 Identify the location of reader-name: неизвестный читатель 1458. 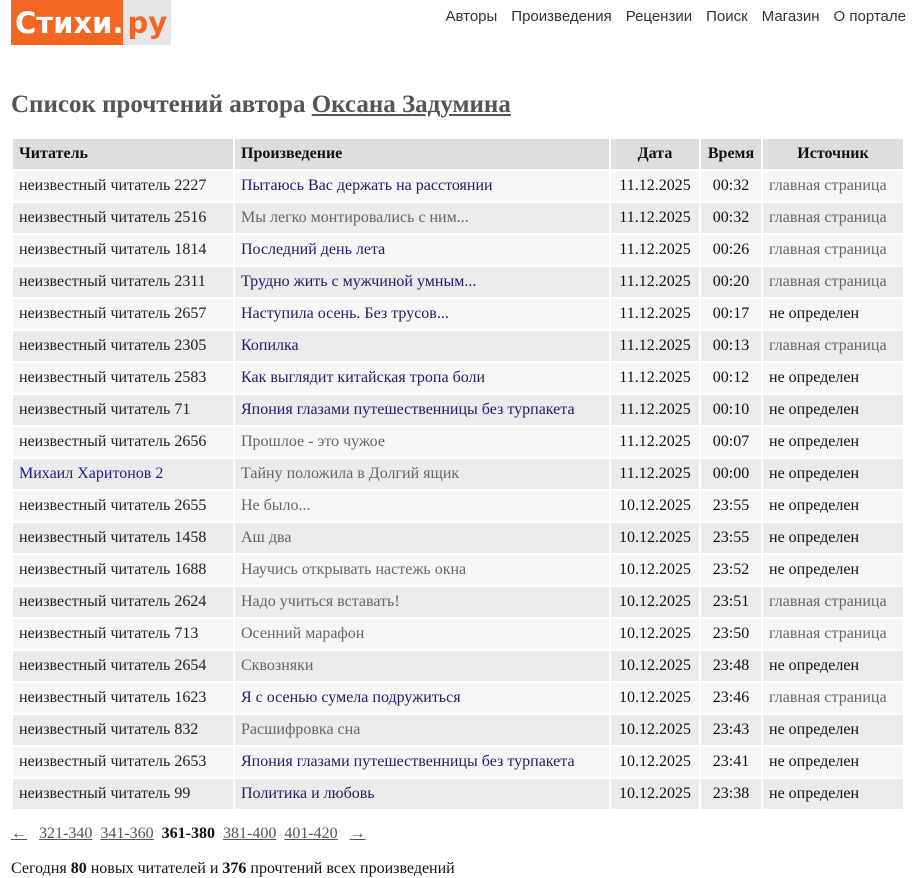
(113, 537).